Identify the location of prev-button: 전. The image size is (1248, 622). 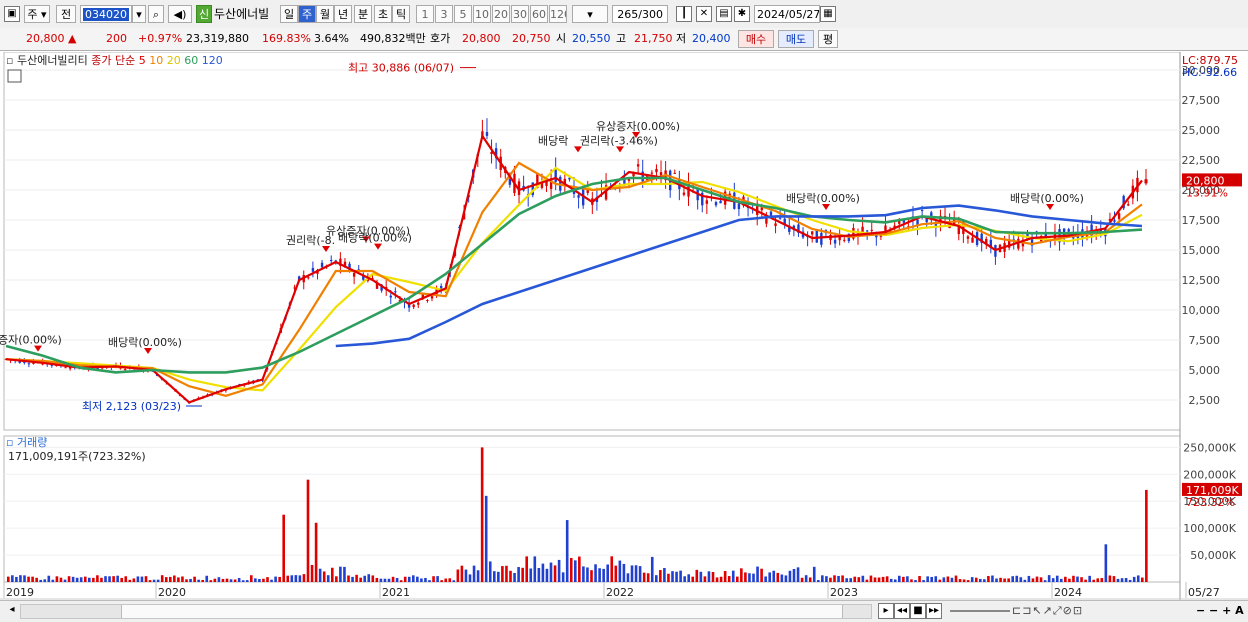
(66, 14).